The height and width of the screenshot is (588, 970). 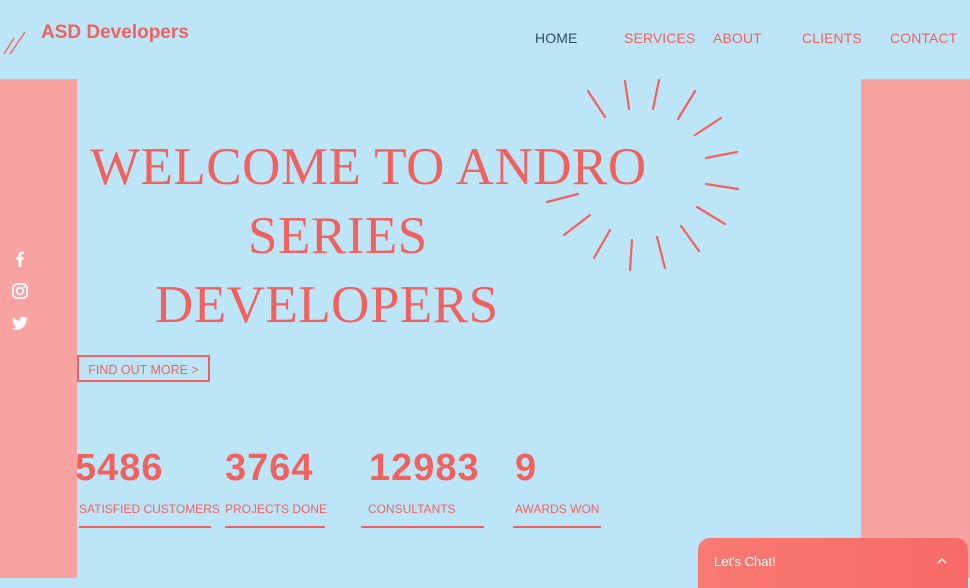 What do you see at coordinates (556, 38) in the screenshot?
I see `nav-home: HOME` at bounding box center [556, 38].